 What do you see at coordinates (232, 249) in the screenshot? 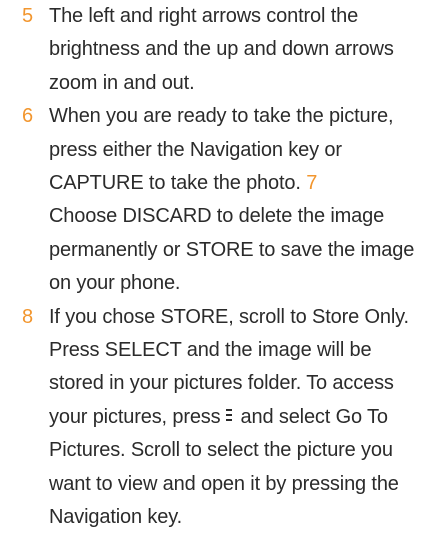
I see `step-7-text-line-2: permanently or STORE to save the image` at bounding box center [232, 249].